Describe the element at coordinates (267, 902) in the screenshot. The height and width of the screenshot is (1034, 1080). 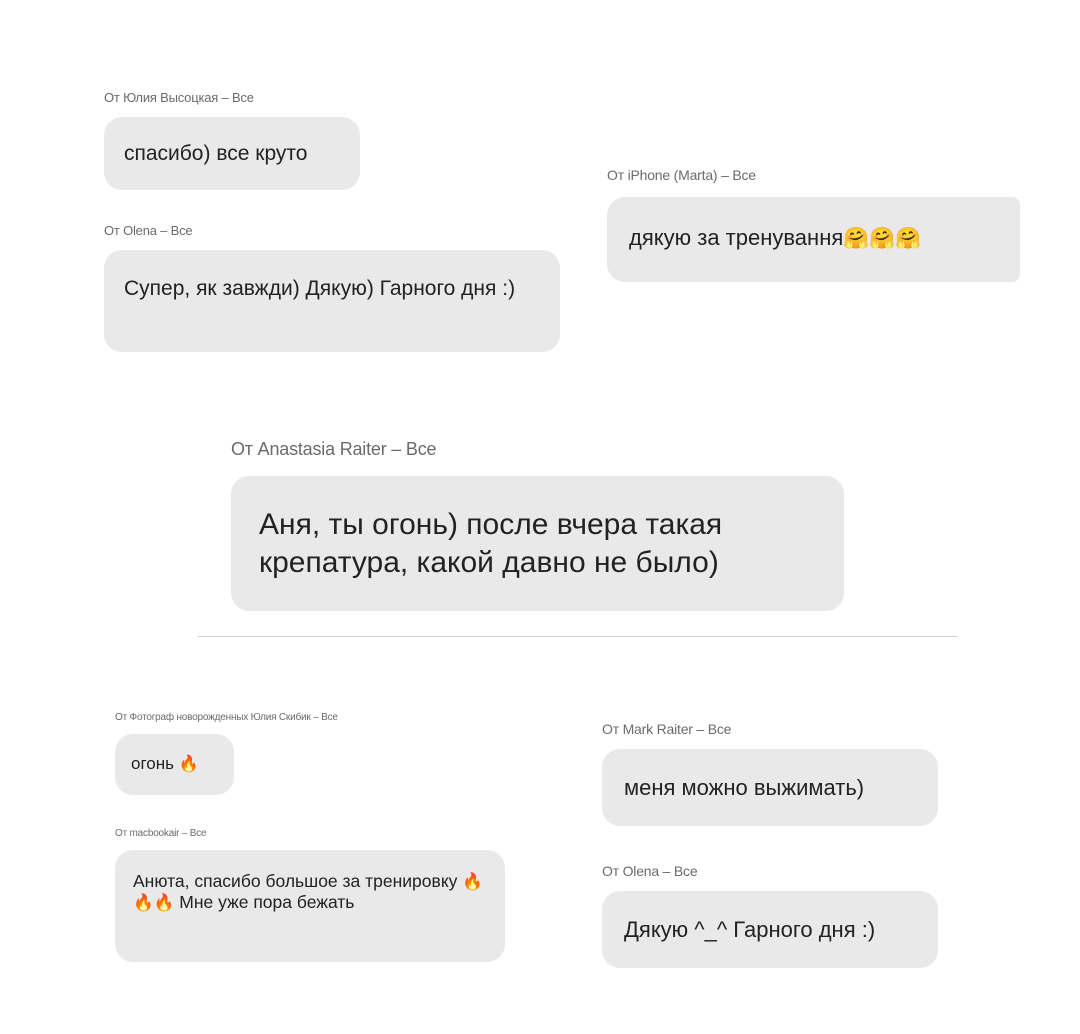
I see `message-text: Мне уже пора бежать` at that location.